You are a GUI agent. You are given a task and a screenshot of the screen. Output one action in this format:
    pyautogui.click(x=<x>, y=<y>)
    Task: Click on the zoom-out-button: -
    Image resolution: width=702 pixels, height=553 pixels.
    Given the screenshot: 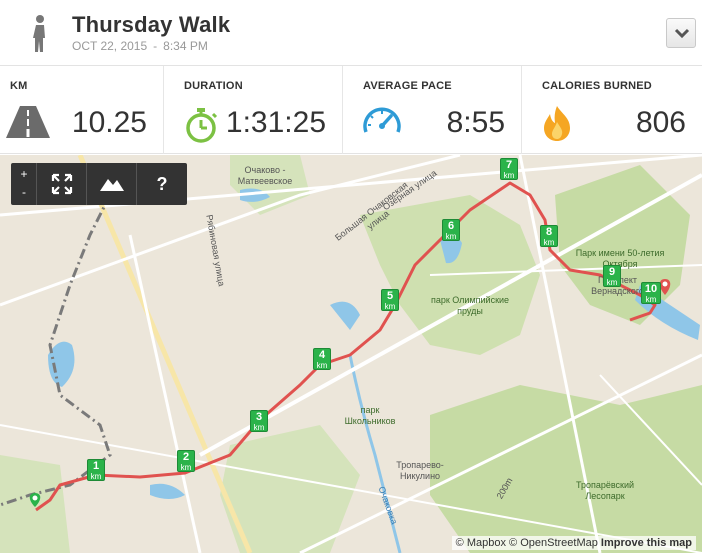 What is the action you would take?
    pyautogui.click(x=24, y=192)
    